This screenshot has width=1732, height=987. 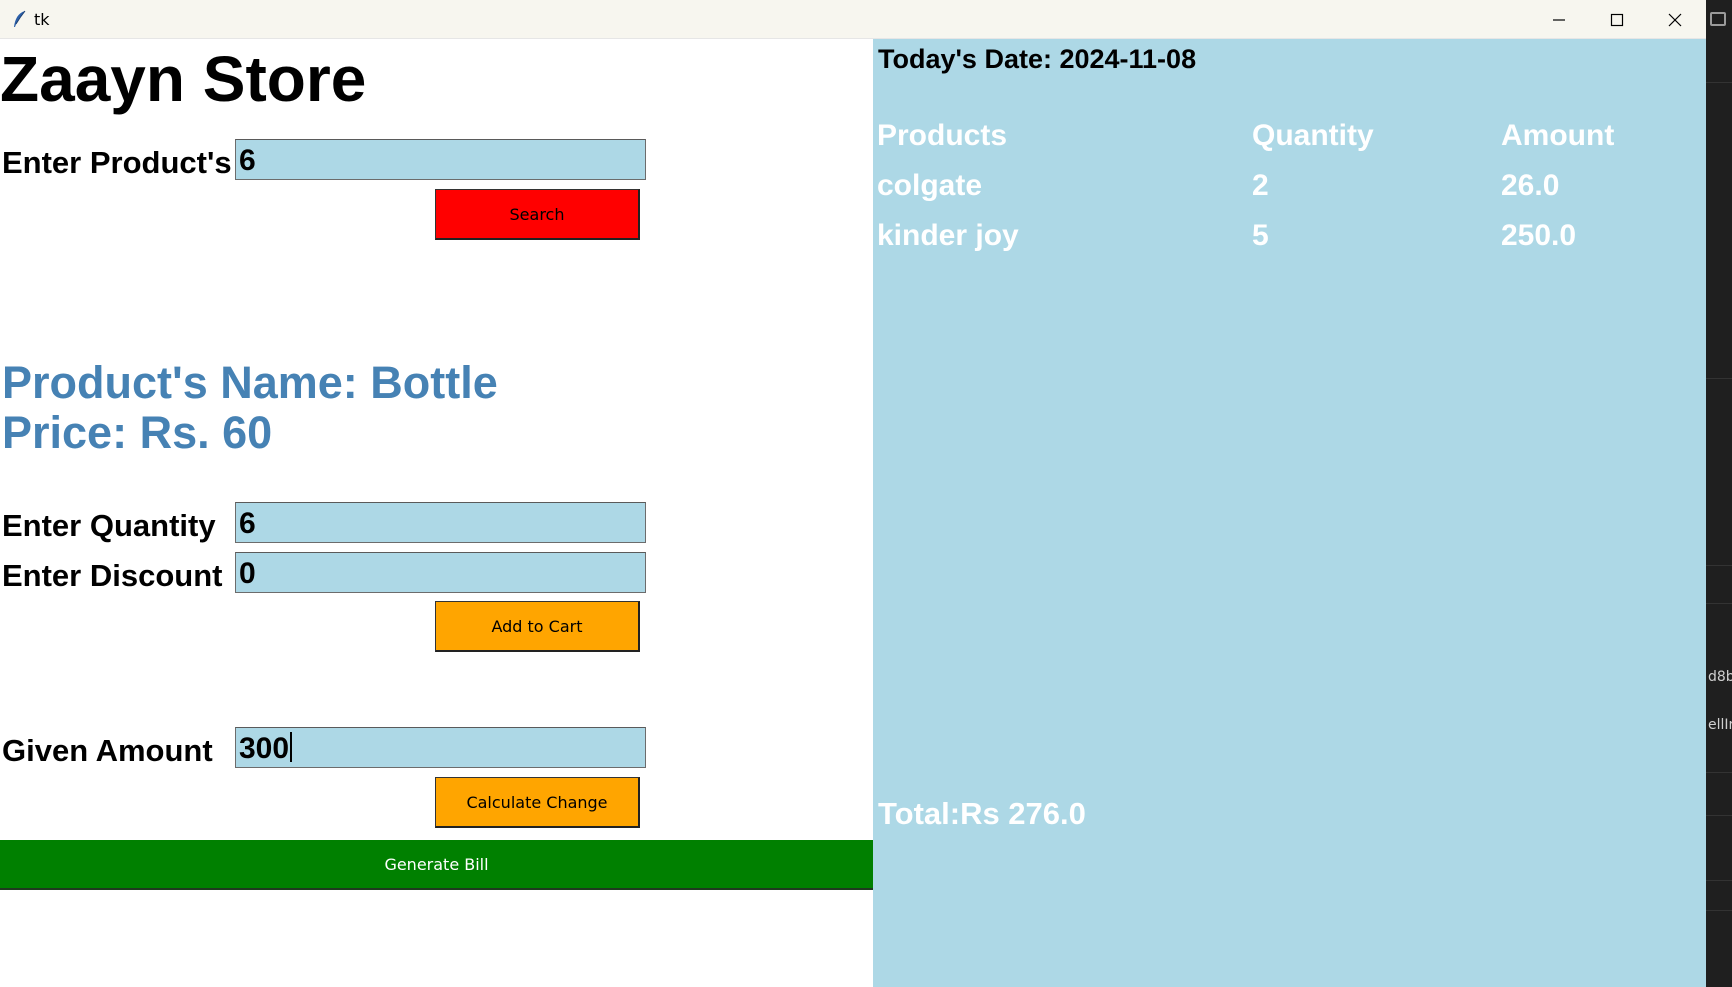 What do you see at coordinates (1539, 235) in the screenshot?
I see `cart-item-amount: 250.0` at bounding box center [1539, 235].